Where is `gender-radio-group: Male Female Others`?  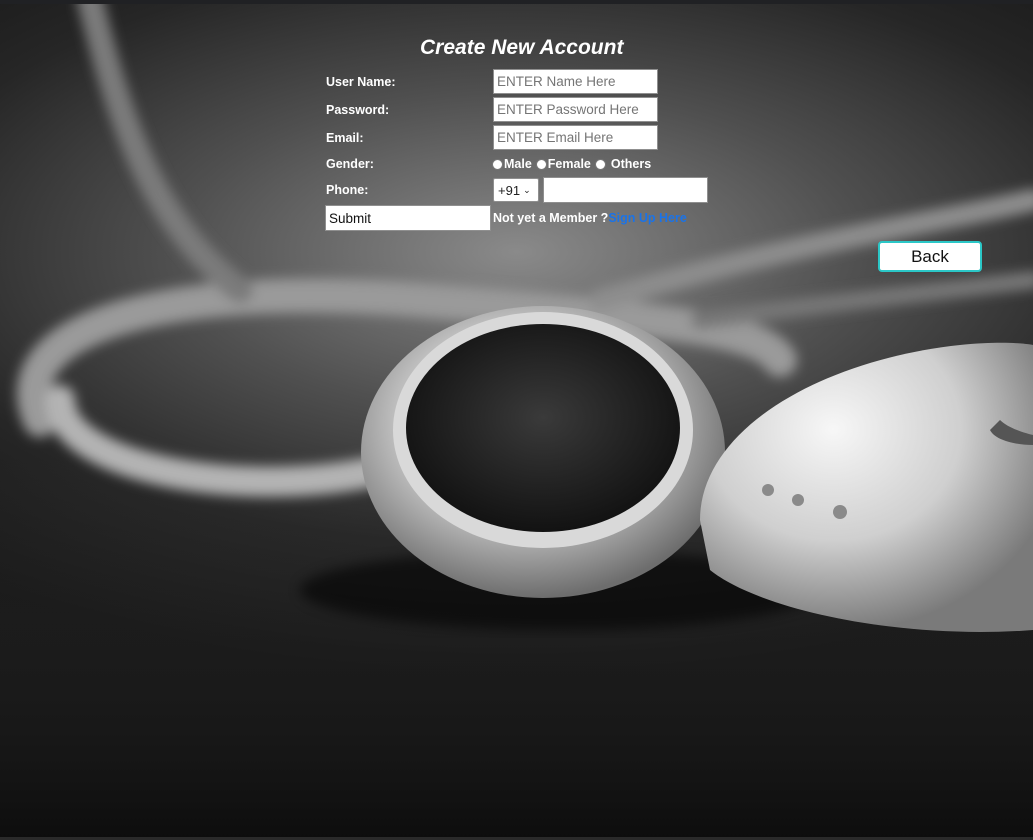
gender-radio-group: Male Female Others is located at coordinates (571, 164).